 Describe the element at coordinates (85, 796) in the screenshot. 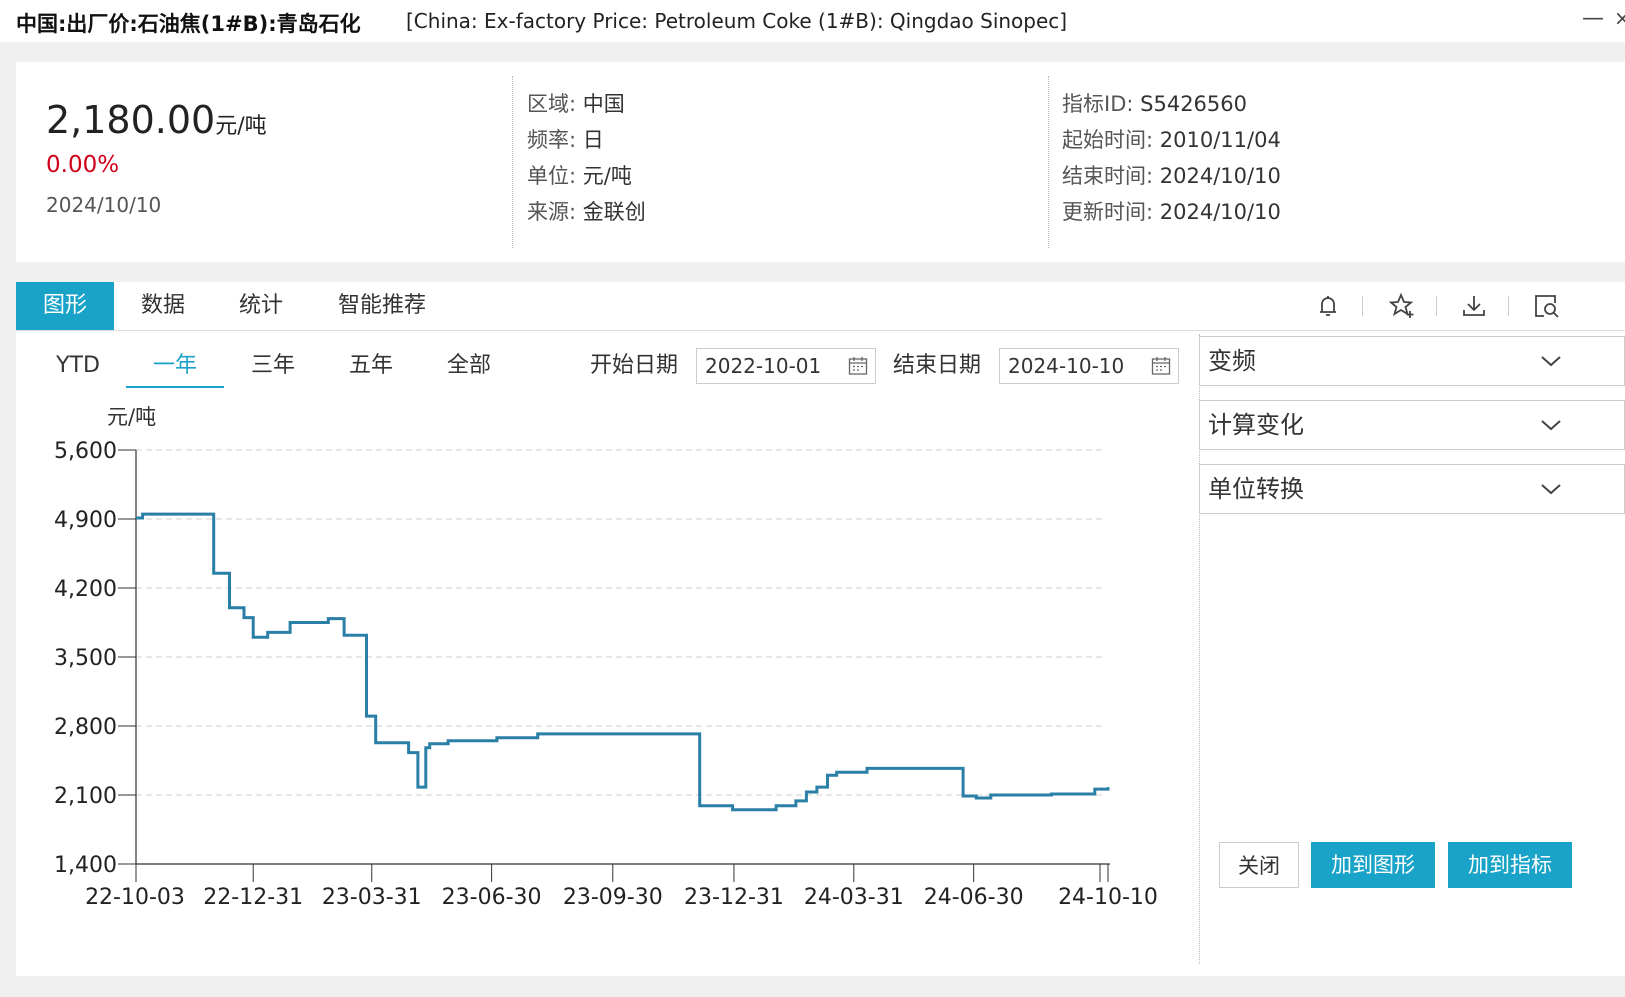

I see `y-tick-label: 2,100` at that location.